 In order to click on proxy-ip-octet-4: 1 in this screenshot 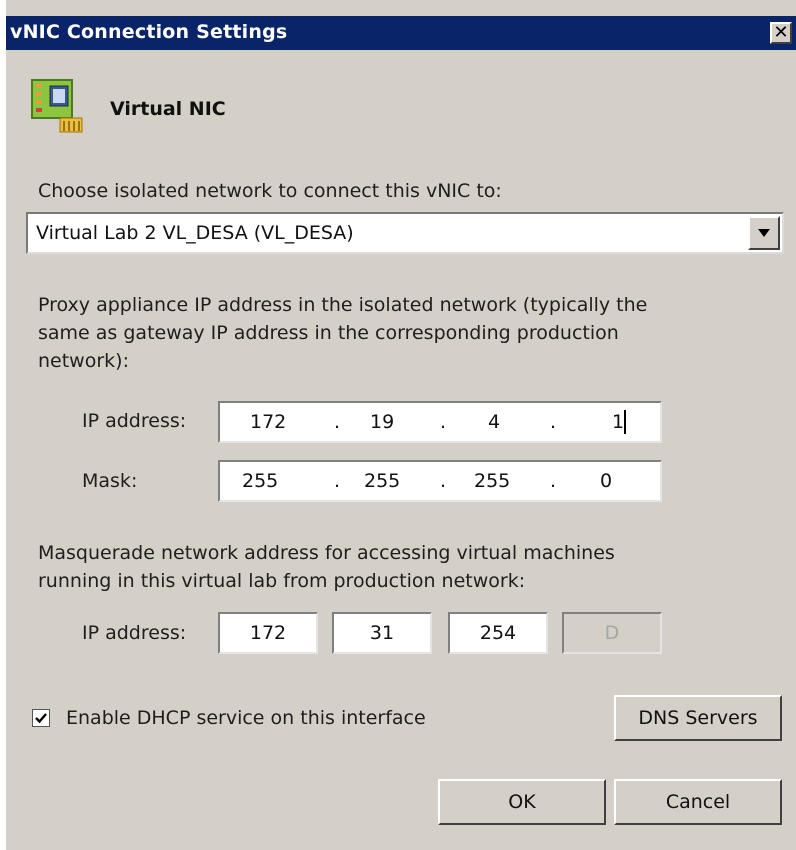, I will do `click(618, 422)`.